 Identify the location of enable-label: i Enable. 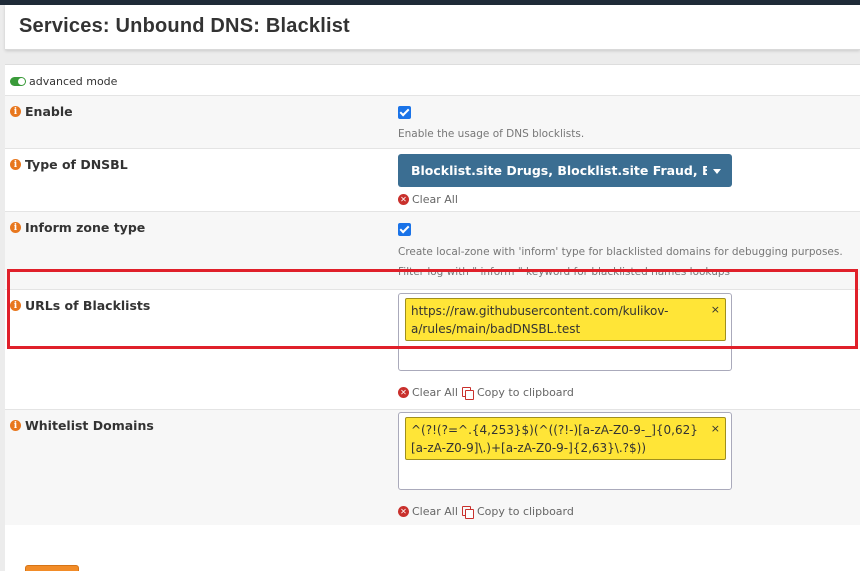
(41, 111).